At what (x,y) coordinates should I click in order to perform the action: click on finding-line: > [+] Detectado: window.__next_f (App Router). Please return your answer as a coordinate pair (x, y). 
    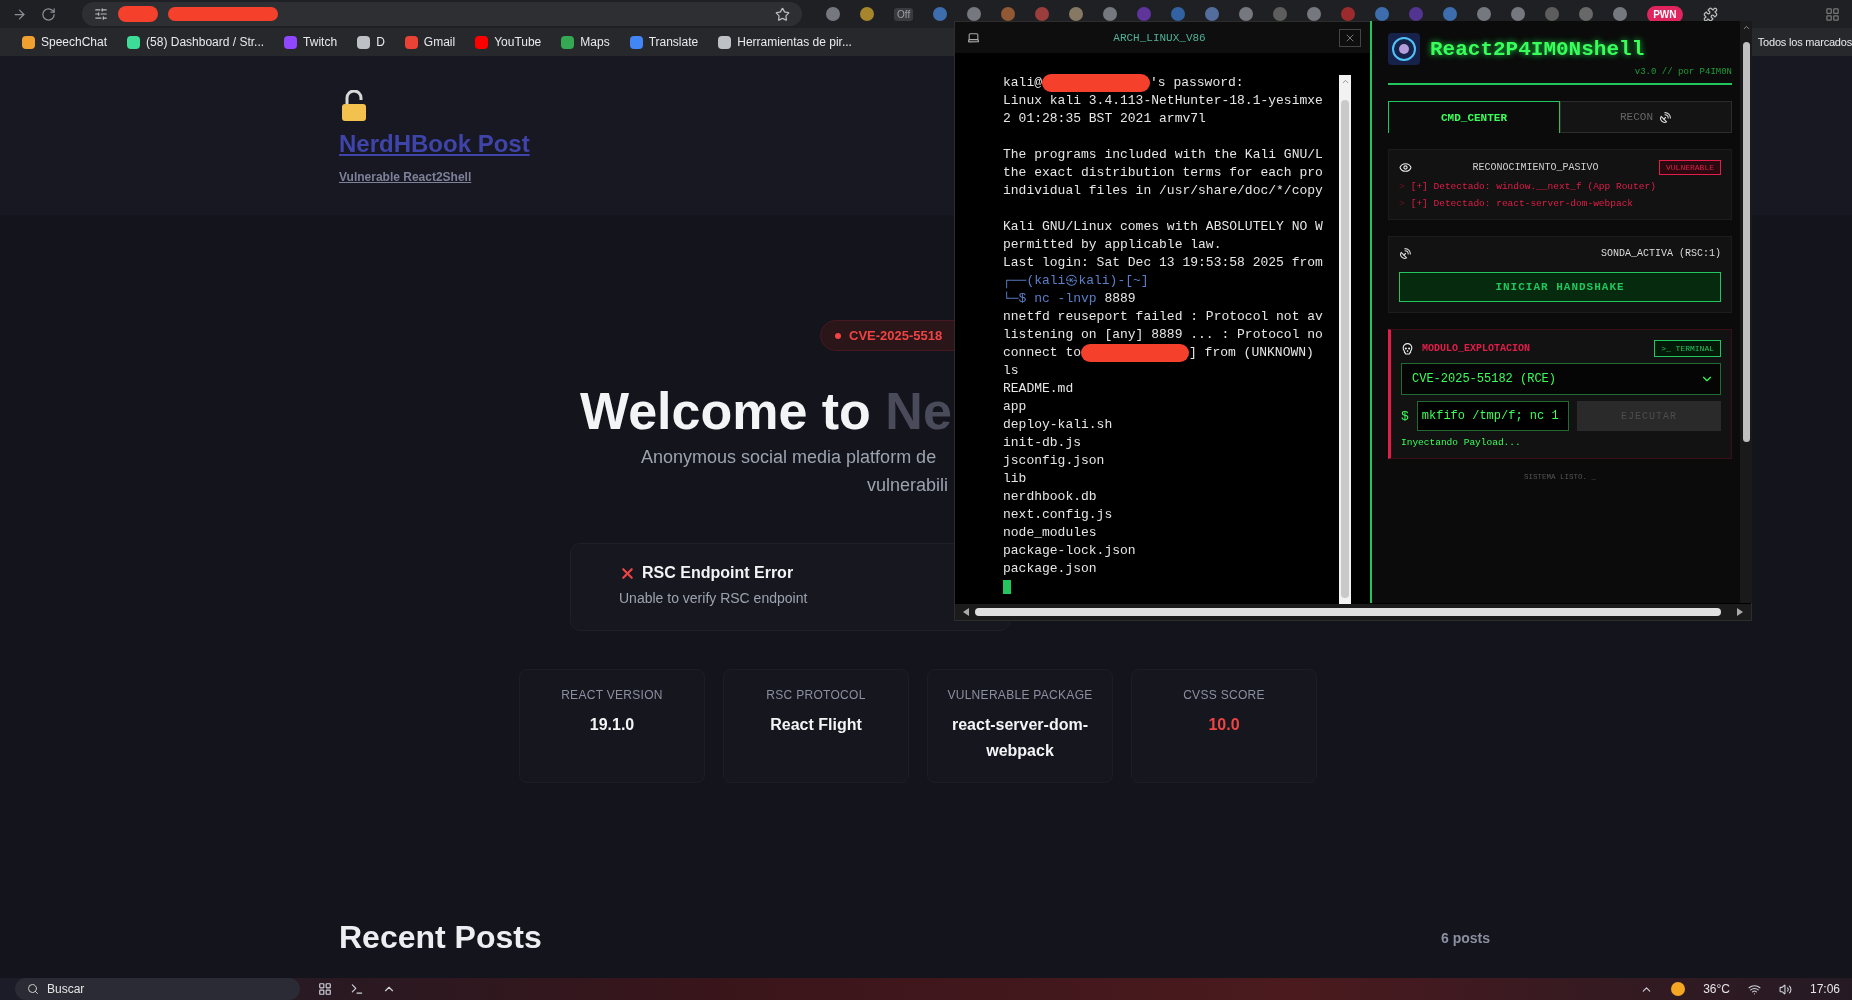
    Looking at the image, I should click on (1528, 186).